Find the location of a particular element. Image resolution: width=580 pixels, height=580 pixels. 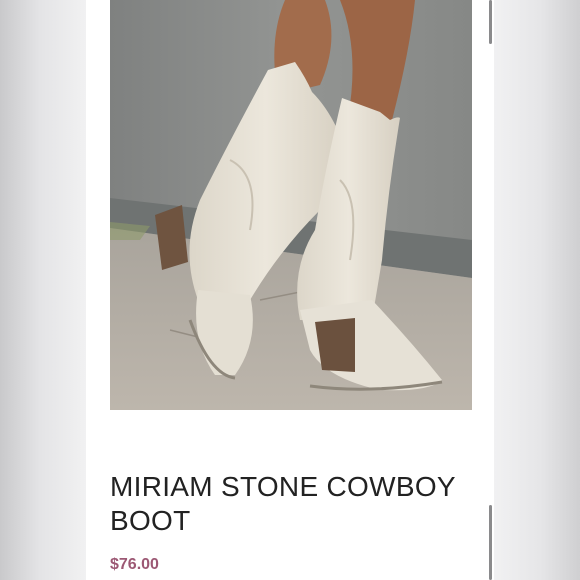

product-title: MIRIAM STONE COWBOY BOOT is located at coordinates (290, 504).